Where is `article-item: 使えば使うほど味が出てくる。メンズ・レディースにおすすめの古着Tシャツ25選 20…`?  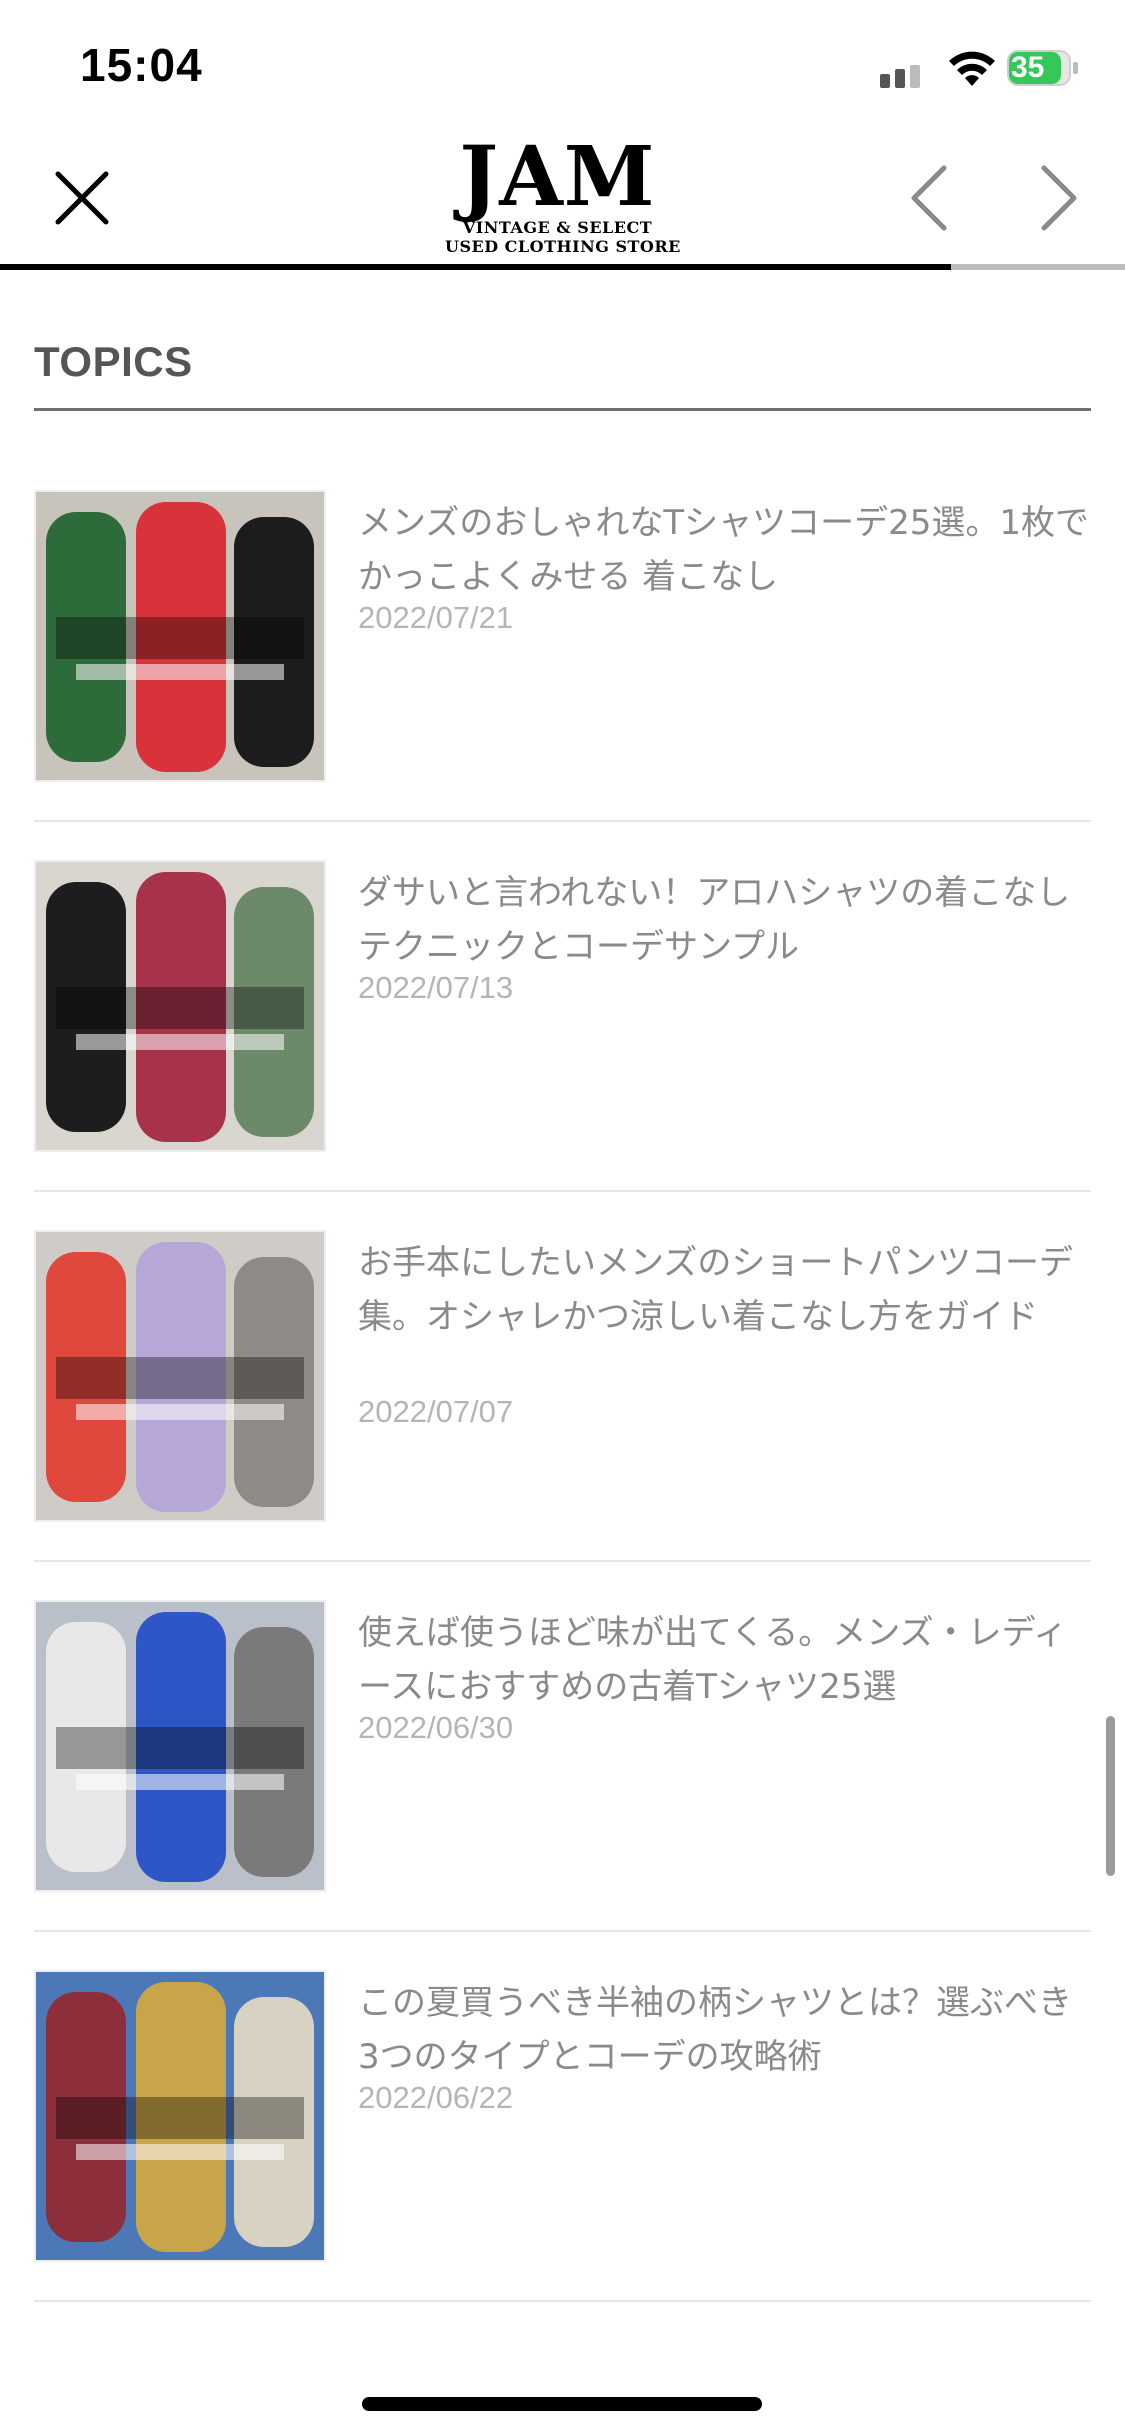 article-item: 使えば使うほど味が出てくる。メンズ・レディースにおすすめの古着Tシャツ25選 20… is located at coordinates (562, 1747).